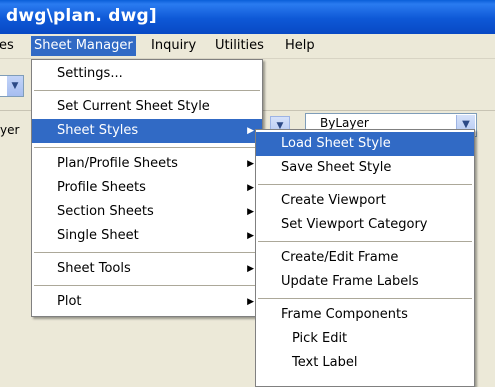  Describe the element at coordinates (94, 268) in the screenshot. I see `menu-item-label: Sheet Tools` at that location.